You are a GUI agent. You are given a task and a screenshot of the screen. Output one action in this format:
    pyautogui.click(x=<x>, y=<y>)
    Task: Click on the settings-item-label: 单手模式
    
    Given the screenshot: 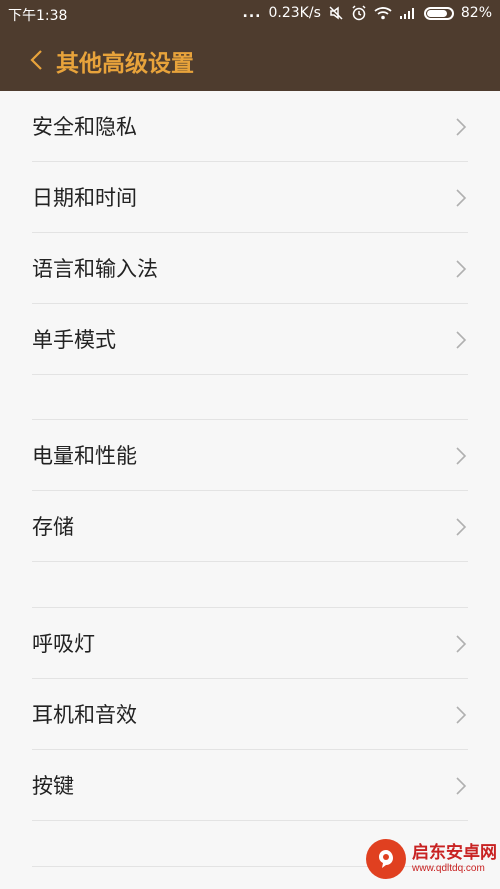 What is the action you would take?
    pyautogui.click(x=74, y=340)
    